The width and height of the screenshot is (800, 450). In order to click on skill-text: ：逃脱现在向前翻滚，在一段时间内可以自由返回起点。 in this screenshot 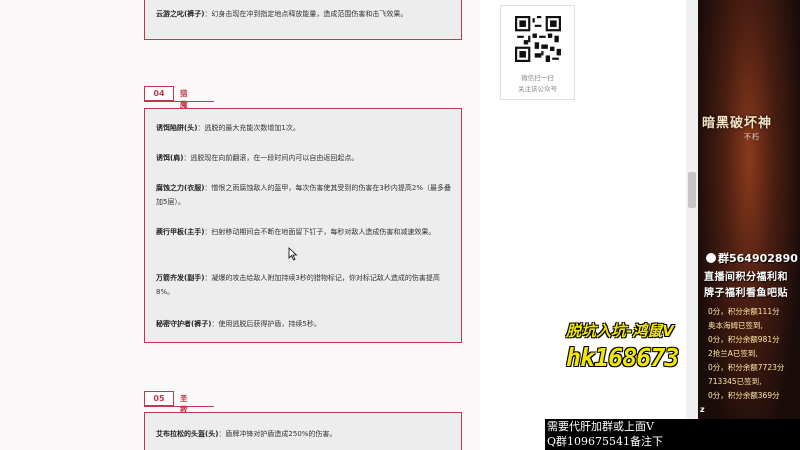, I will do `click(271, 158)`.